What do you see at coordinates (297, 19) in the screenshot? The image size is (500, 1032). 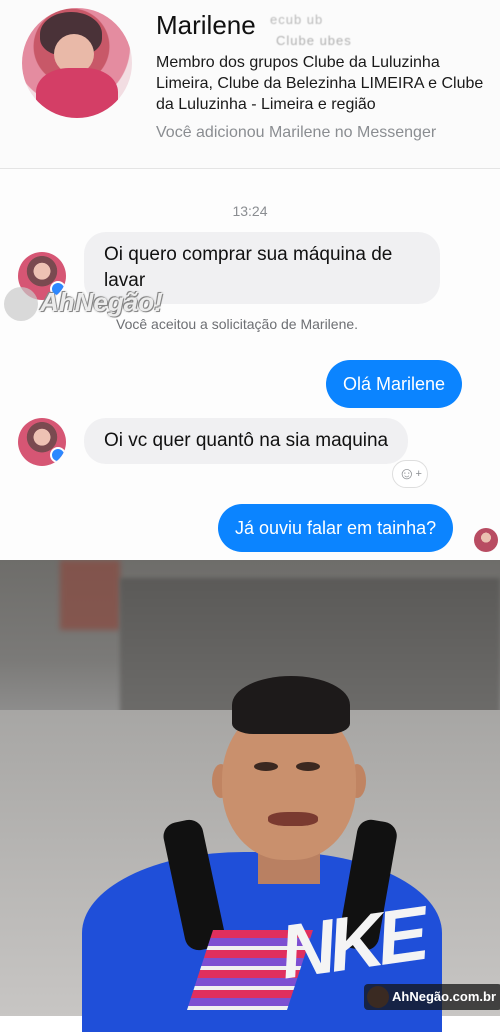 I see `overlay-ghost-text: ecub ub` at bounding box center [297, 19].